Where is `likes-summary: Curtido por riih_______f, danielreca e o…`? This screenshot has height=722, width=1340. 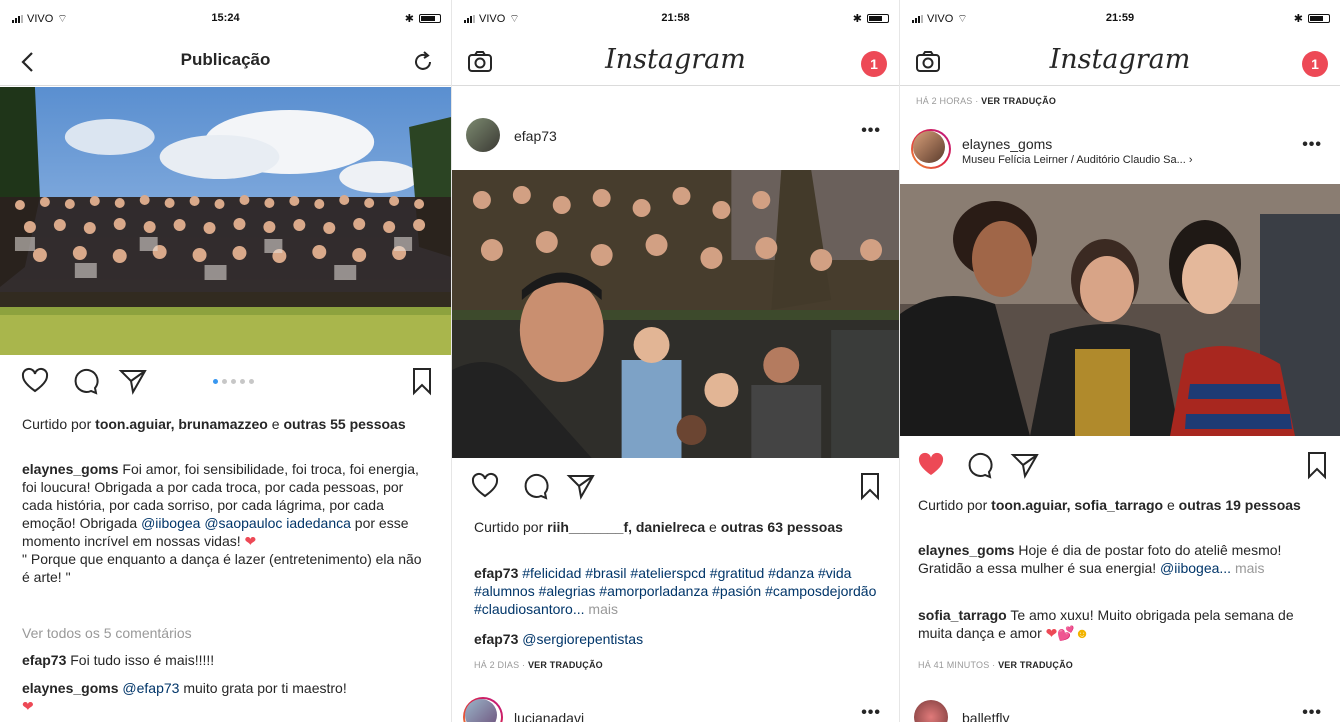 likes-summary: Curtido por riih_______f, danielreca e o… is located at coordinates (658, 527).